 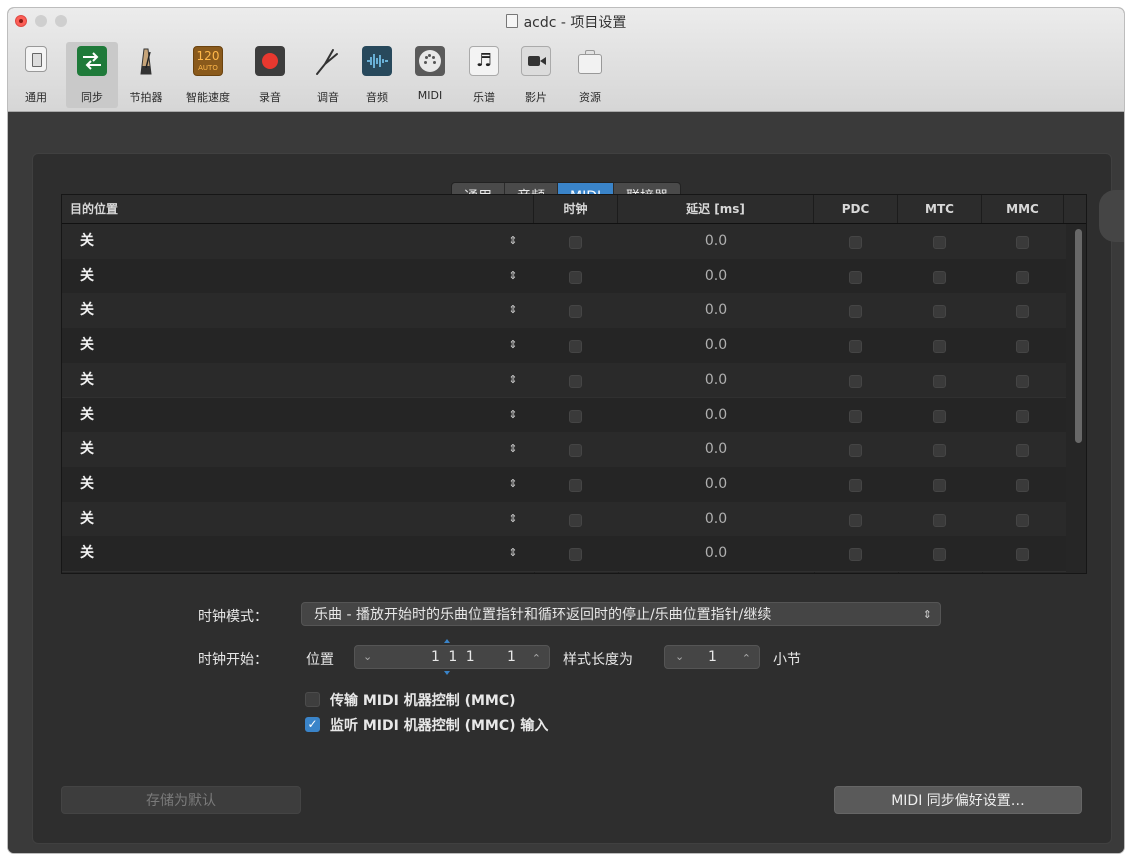 I want to click on listen-mmc-checkbox: ✓, so click(x=312, y=724).